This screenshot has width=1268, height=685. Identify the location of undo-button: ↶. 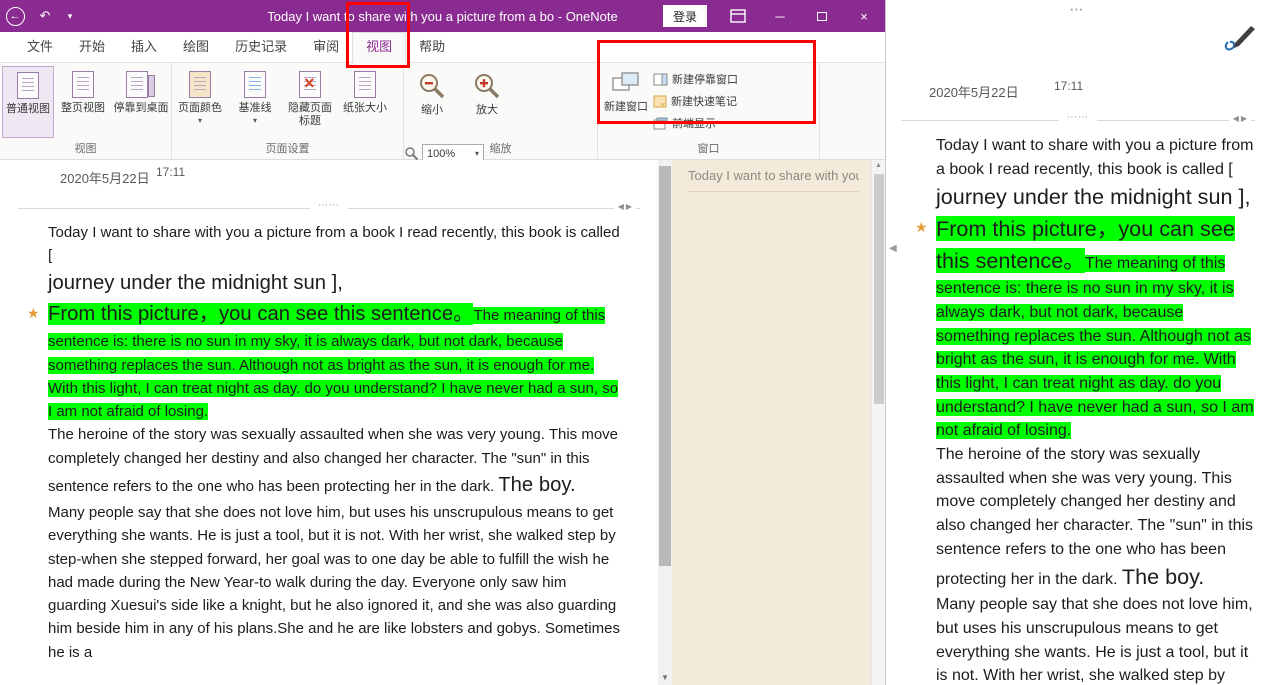
(45, 16).